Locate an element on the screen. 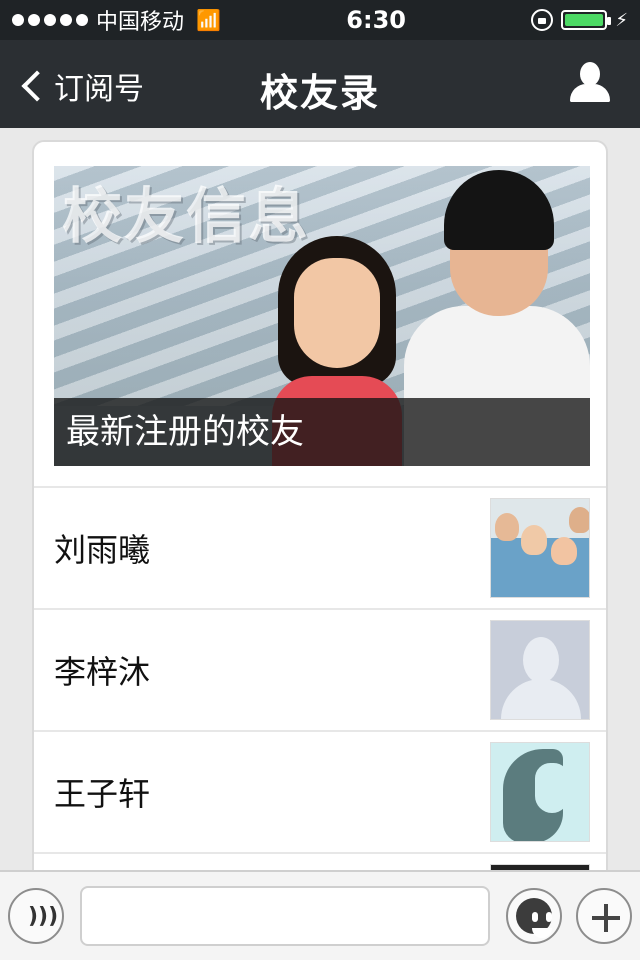  silhouette-avatar-thumbnail is located at coordinates (540, 792).